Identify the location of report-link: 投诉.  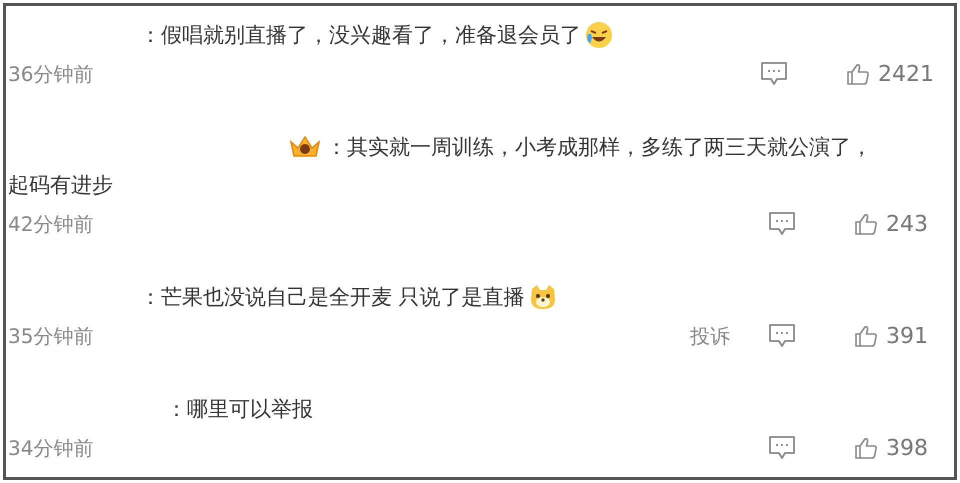
(710, 336).